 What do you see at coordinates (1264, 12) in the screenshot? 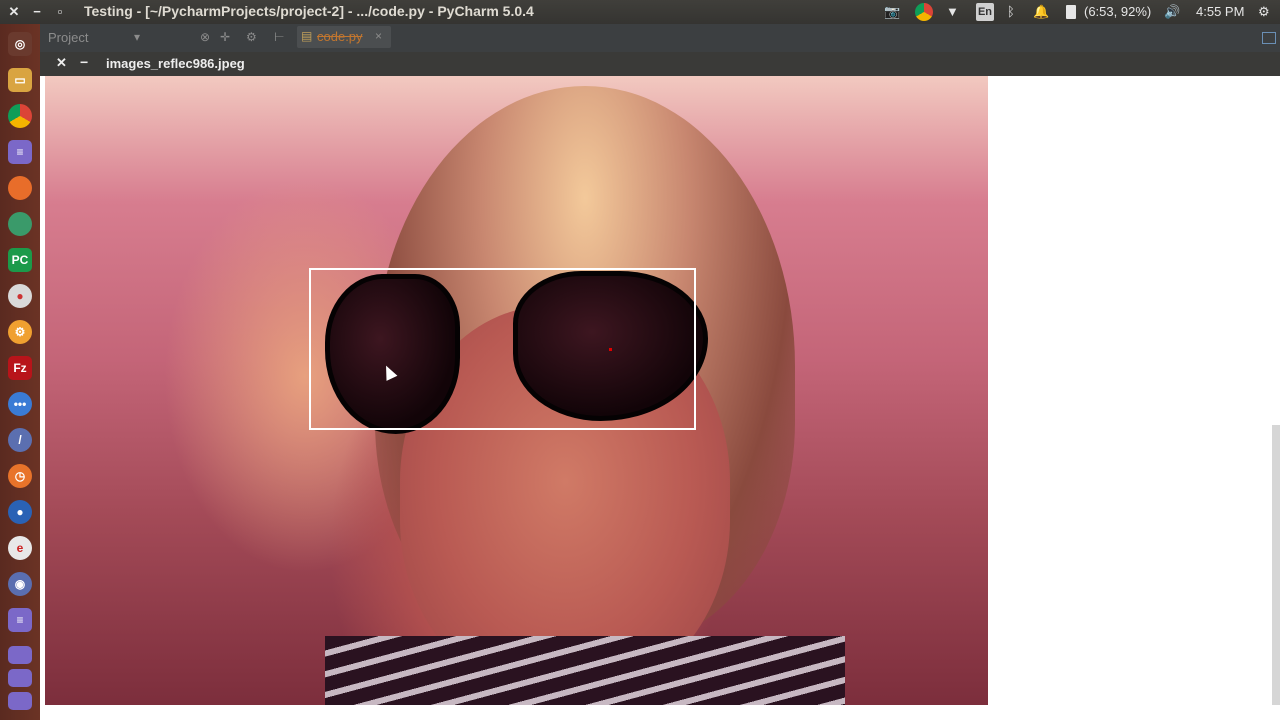
I see `system-settings-icon: ⚙` at bounding box center [1264, 12].